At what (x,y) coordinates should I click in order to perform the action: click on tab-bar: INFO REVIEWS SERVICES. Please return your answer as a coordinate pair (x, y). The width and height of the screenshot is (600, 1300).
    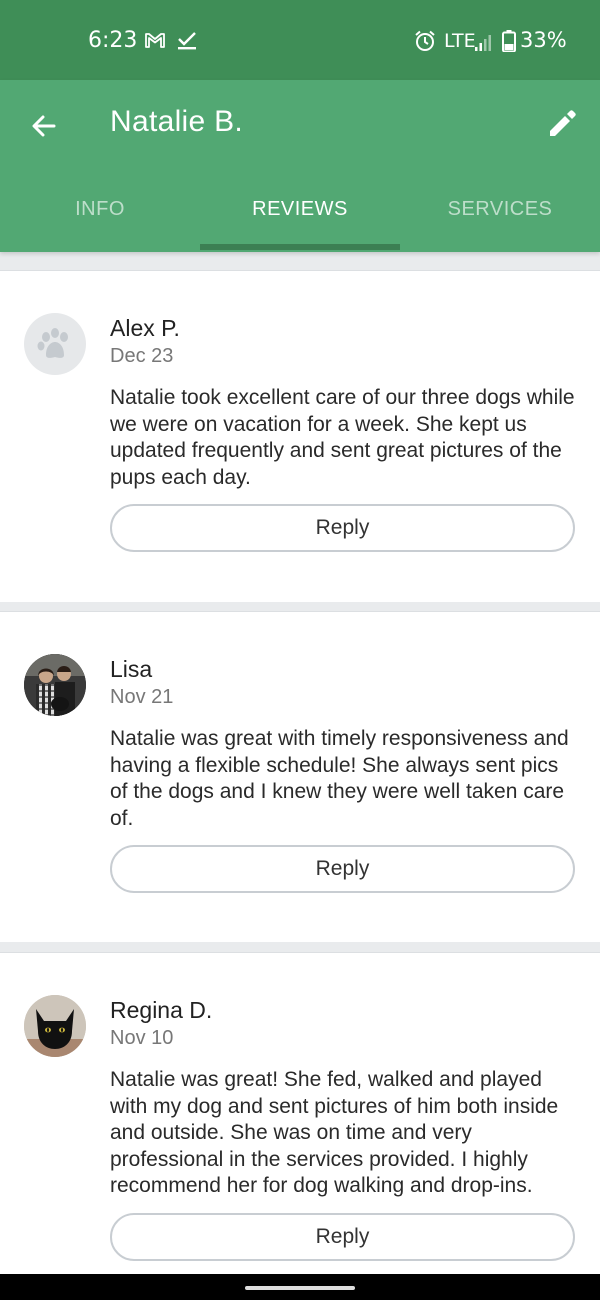
    Looking at the image, I should click on (300, 221).